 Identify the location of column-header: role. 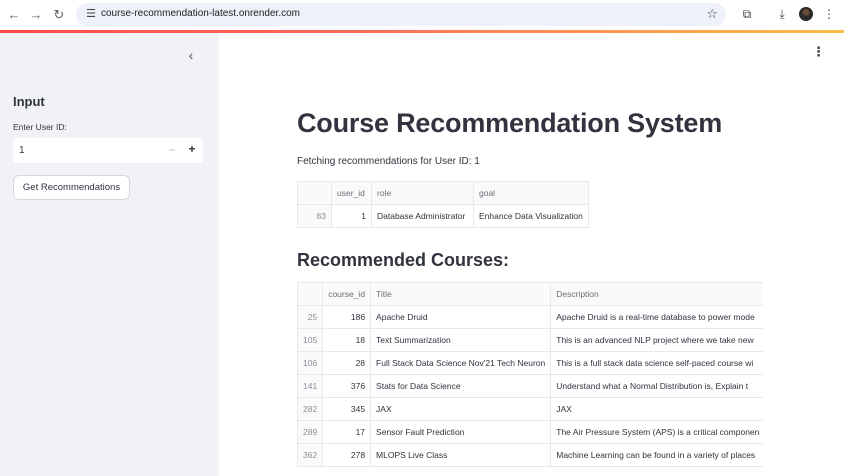
(422, 193).